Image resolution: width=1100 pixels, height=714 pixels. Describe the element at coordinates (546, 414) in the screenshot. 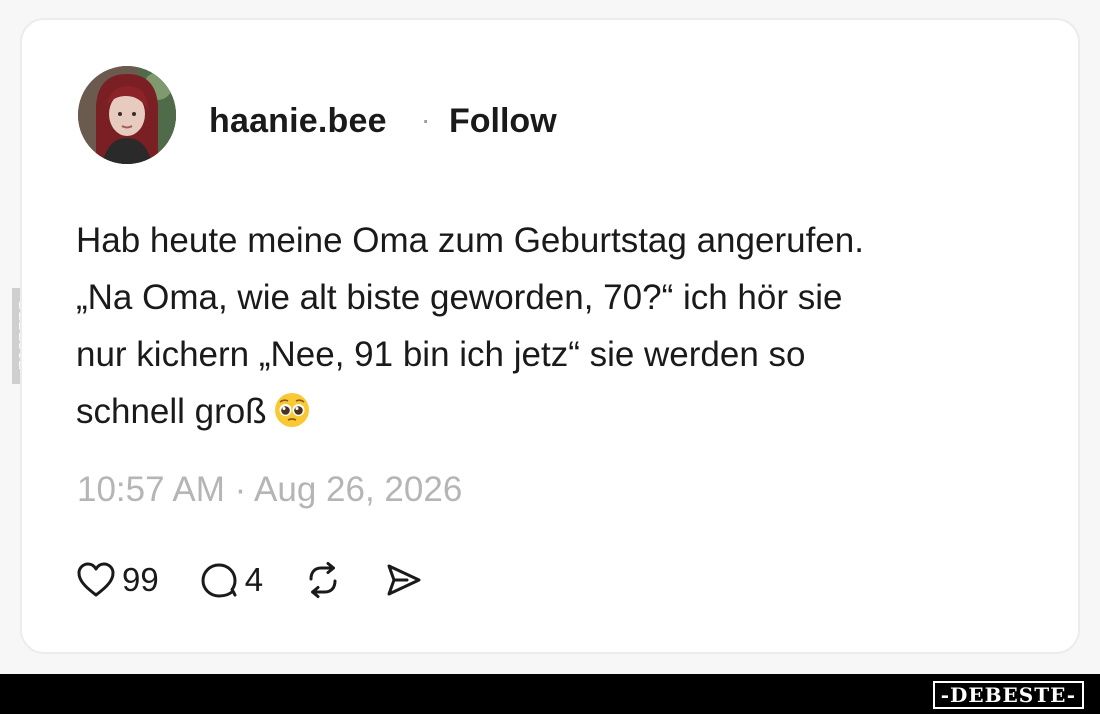

I see `post-text-line-last: schnell groß` at that location.